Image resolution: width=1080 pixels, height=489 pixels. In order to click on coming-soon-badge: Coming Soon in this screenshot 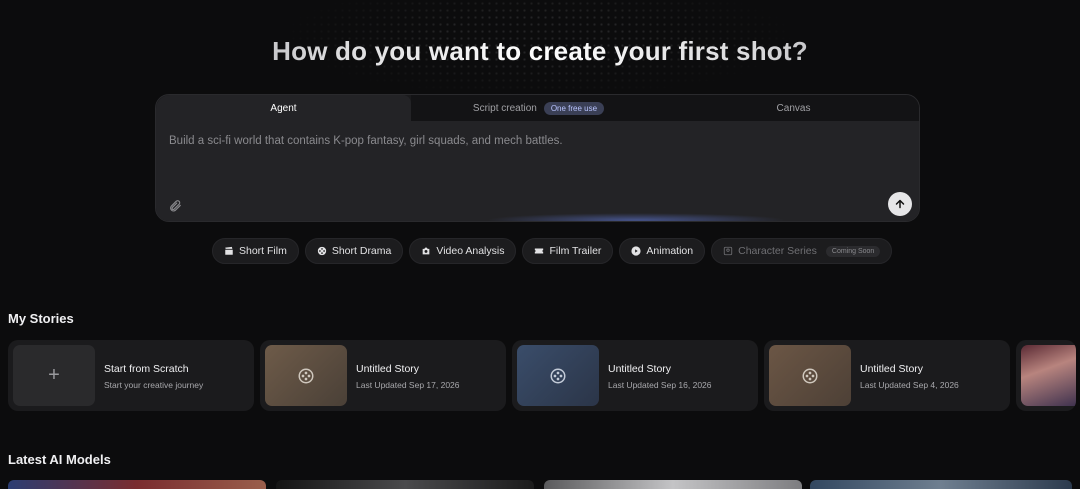, I will do `click(853, 251)`.